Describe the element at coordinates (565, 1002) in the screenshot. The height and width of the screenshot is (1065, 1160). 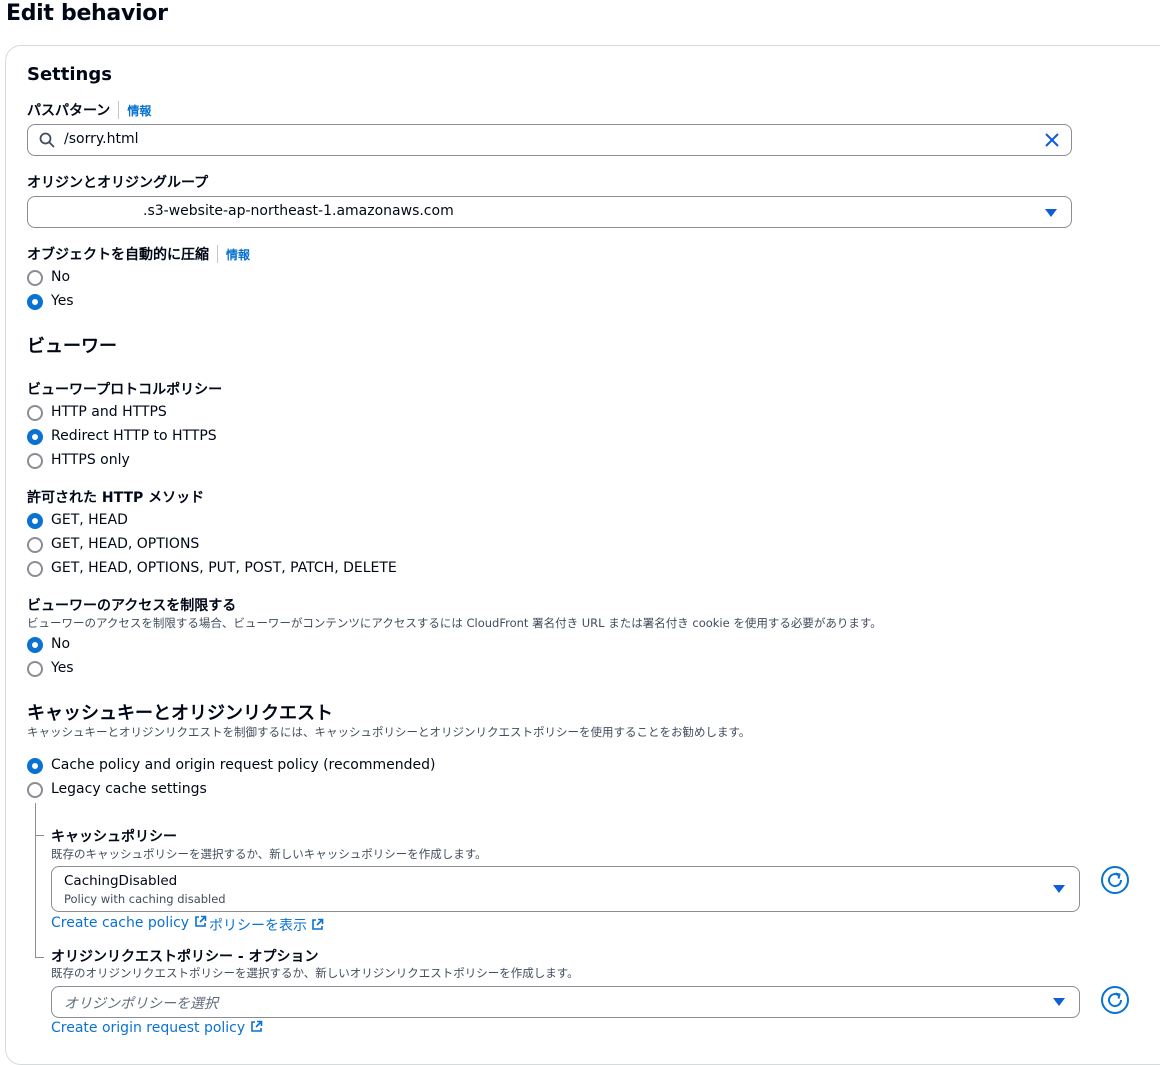
I see `origin-request-policy-select: オリジンポリシーを選択` at that location.